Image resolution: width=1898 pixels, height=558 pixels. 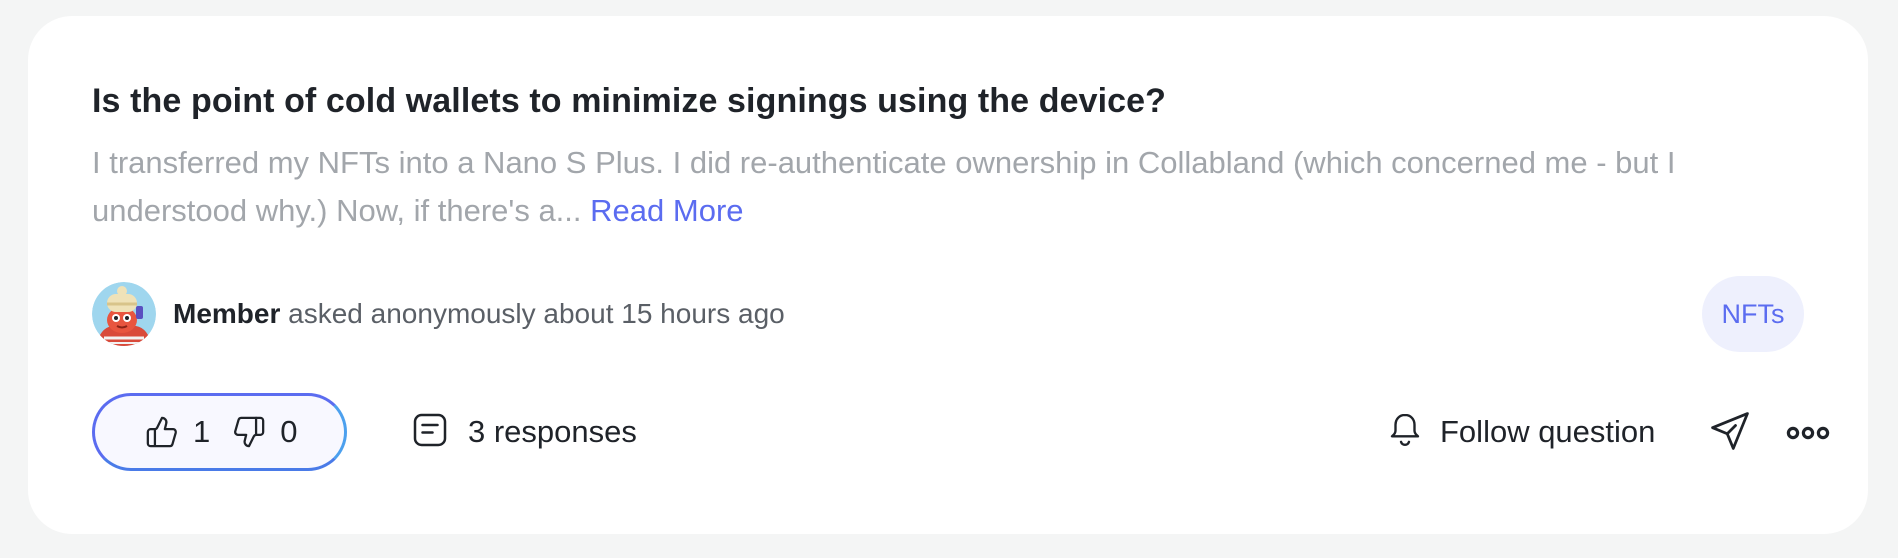 I want to click on follow-question-button: Follow question, so click(x=1520, y=432).